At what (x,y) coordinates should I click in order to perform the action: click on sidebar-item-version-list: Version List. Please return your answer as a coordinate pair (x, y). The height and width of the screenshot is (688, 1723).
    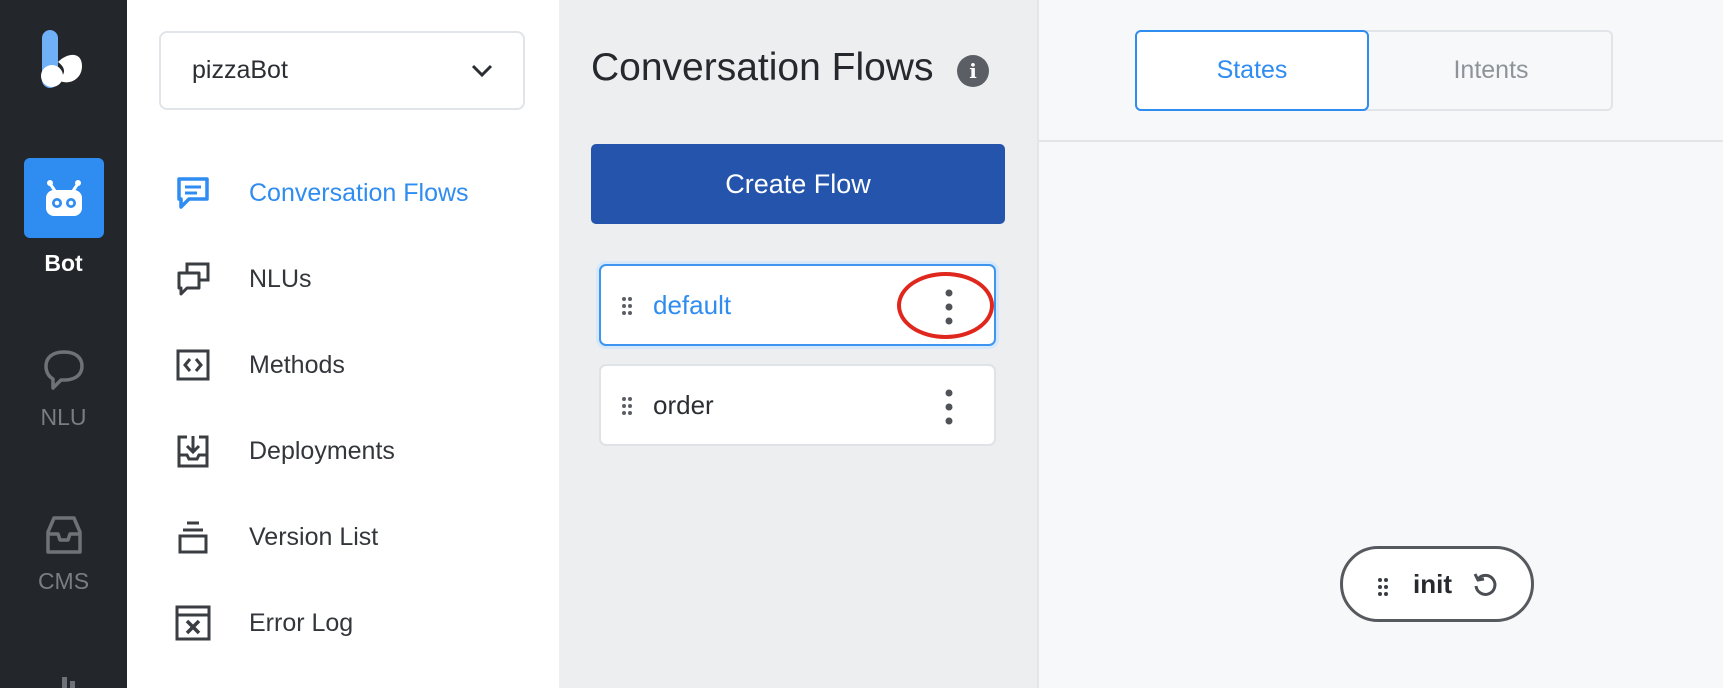
    Looking at the image, I should click on (363, 537).